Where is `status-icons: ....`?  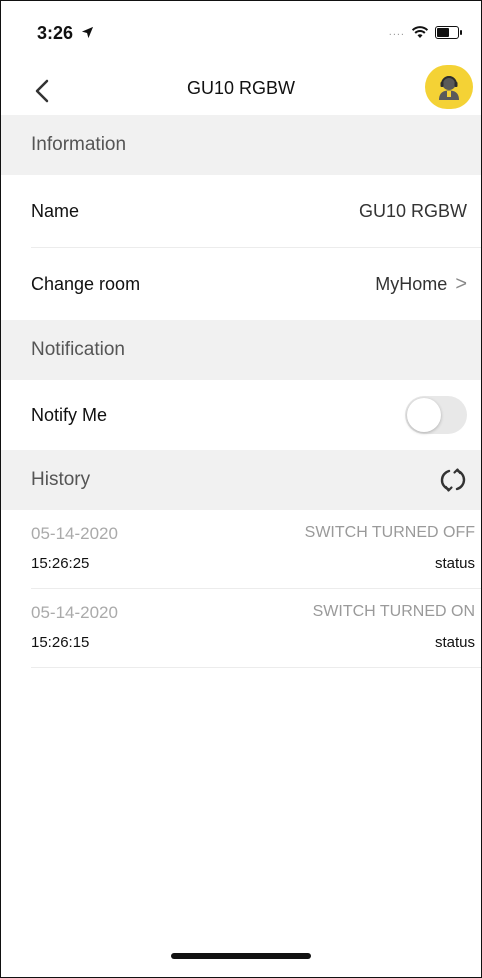 status-icons: .... is located at coordinates (425, 32).